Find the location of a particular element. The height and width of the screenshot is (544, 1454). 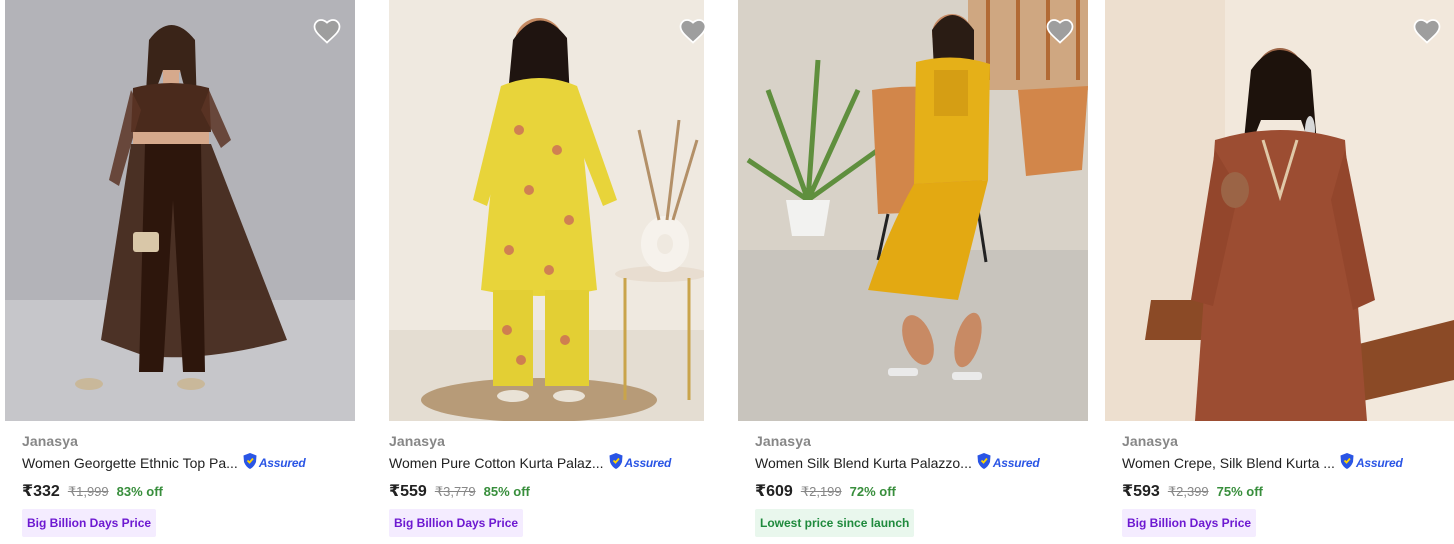

original-price: ₹1,999 is located at coordinates (88, 491).